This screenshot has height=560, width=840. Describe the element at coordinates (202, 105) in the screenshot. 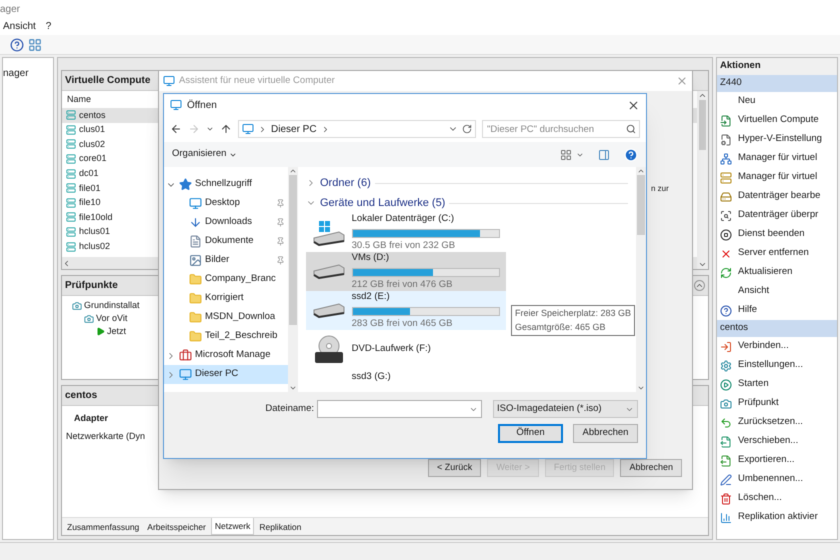

I see `dialog-title: Öffnen` at that location.